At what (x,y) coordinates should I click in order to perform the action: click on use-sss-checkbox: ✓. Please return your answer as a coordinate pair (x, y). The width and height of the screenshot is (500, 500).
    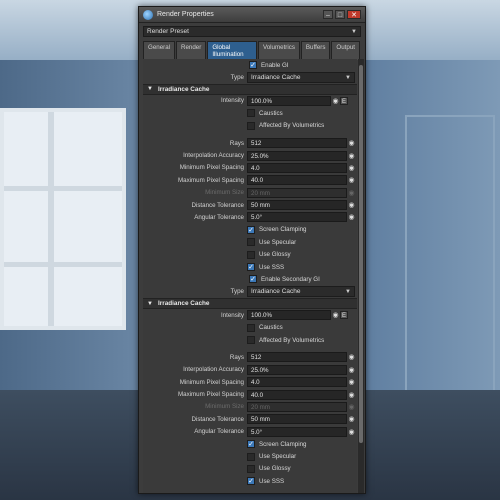
    Looking at the image, I should click on (251, 267).